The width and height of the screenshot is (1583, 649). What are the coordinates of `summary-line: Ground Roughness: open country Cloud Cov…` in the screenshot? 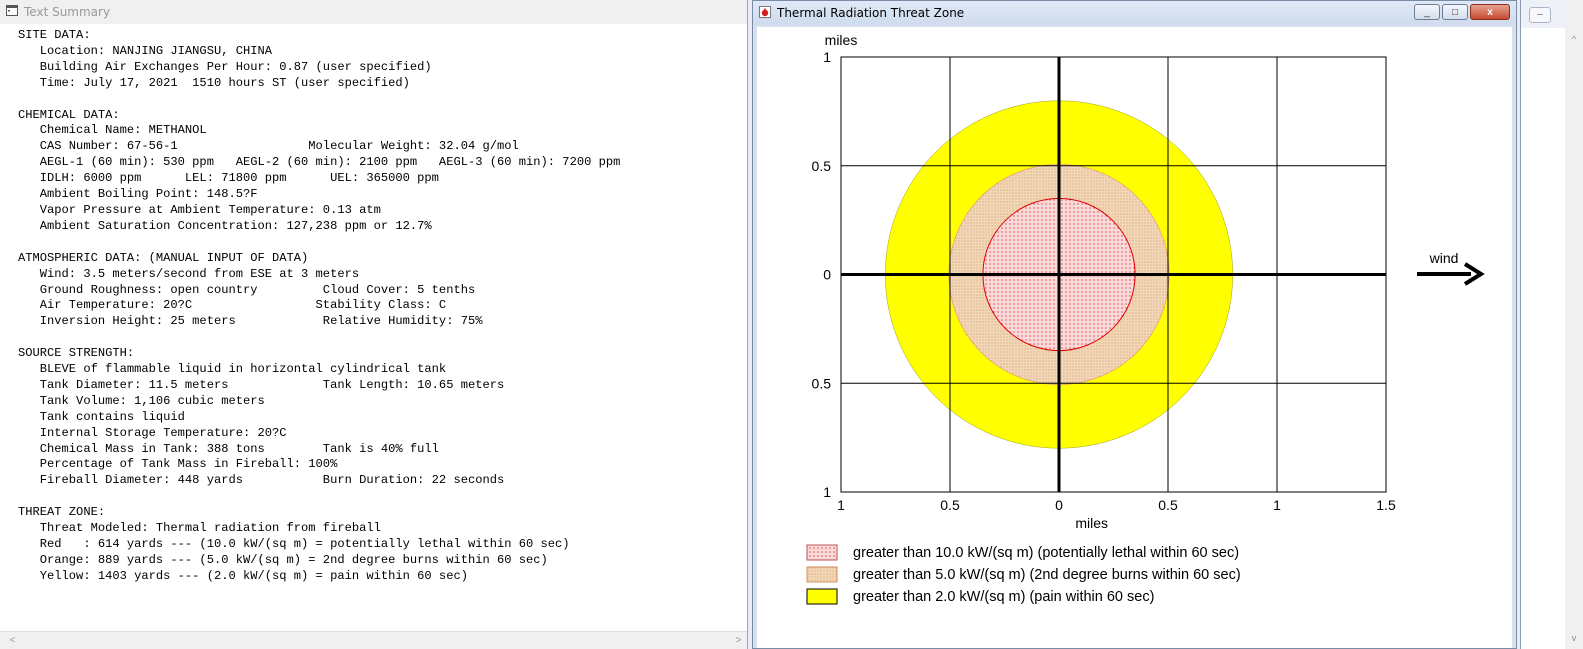 It's located at (247, 289).